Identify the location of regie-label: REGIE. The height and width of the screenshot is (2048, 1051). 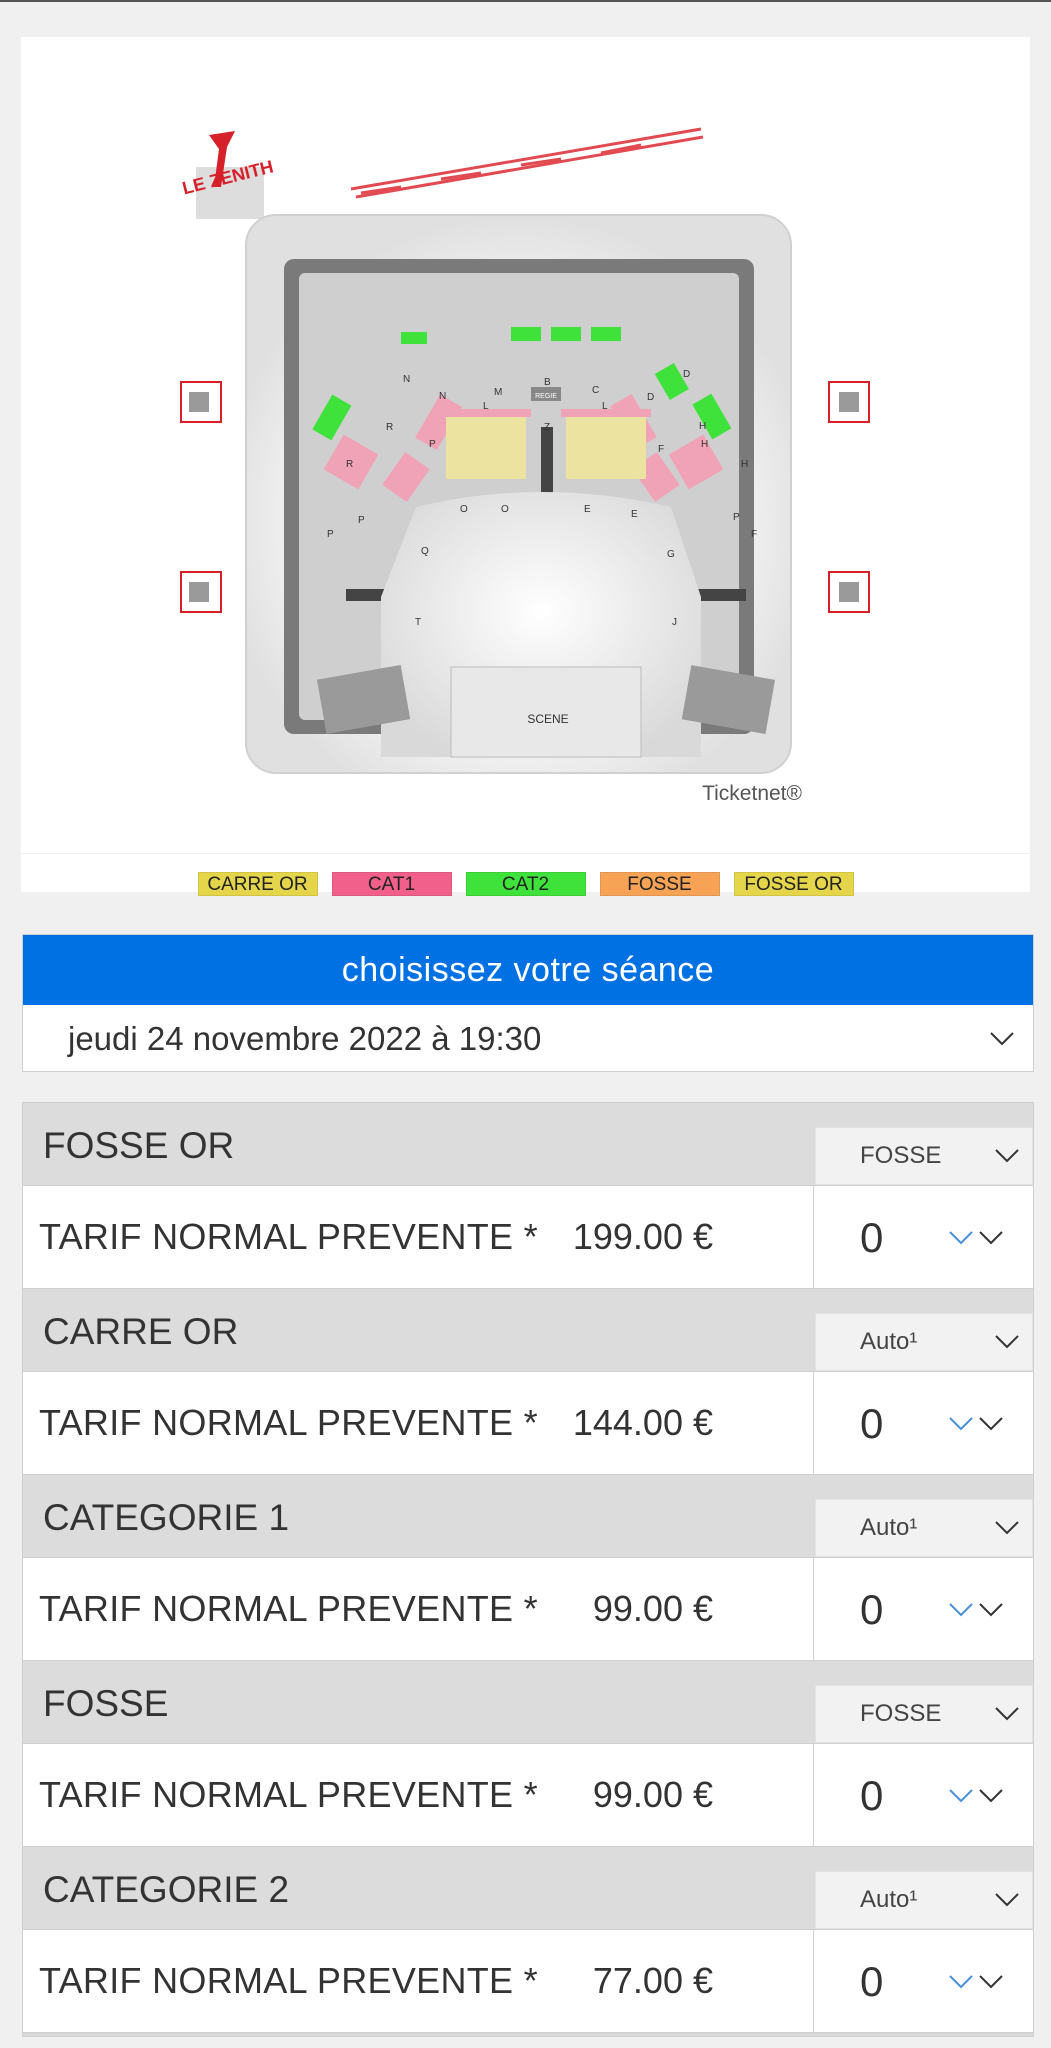
(546, 396).